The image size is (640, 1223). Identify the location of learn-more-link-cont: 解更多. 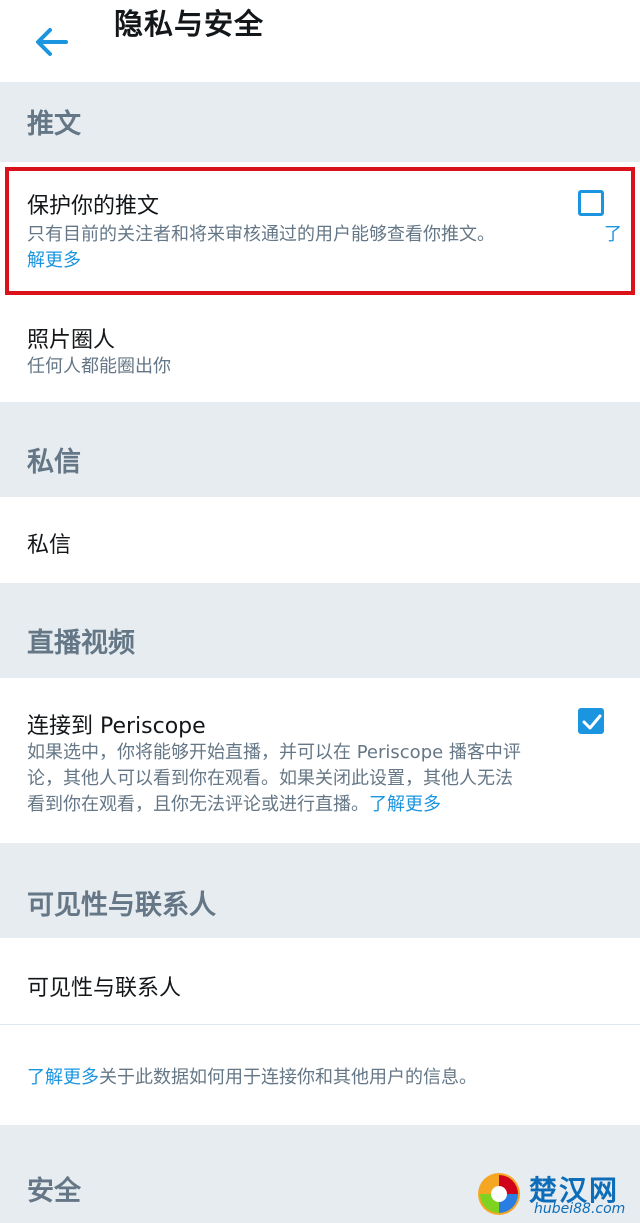
(54, 260).